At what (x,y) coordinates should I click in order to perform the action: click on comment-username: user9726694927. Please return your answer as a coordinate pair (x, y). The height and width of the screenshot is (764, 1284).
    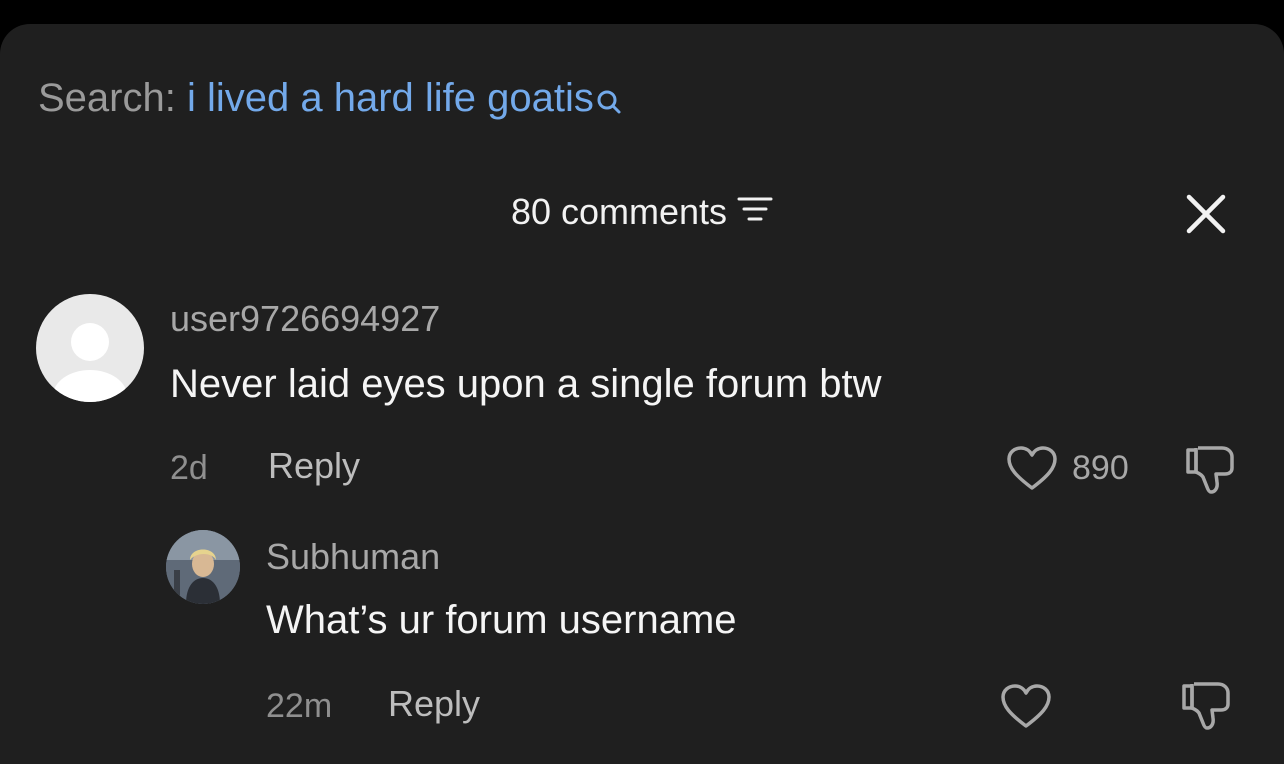
    Looking at the image, I should click on (305, 319).